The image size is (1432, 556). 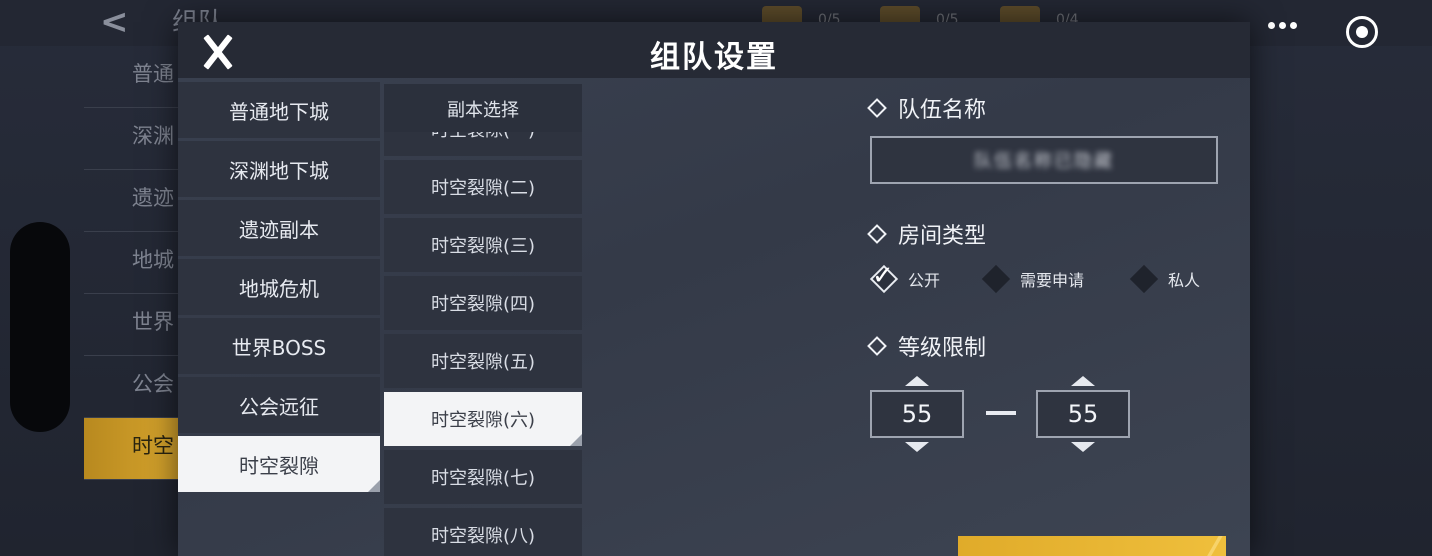 I want to click on category-item: 地城危机, so click(x=279, y=287).